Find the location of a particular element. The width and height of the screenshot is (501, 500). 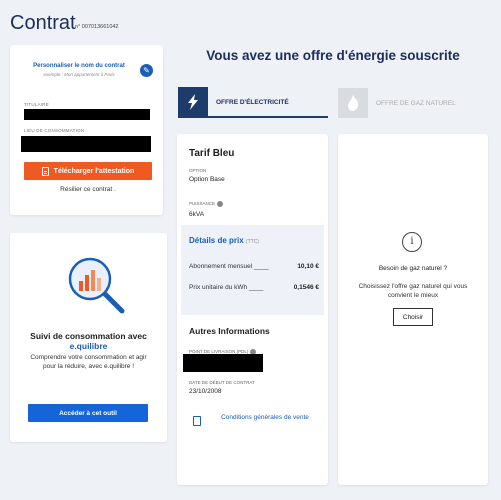

unit-price-row: Prix unitaire du kWh ____ 0,1546 € is located at coordinates (254, 287).